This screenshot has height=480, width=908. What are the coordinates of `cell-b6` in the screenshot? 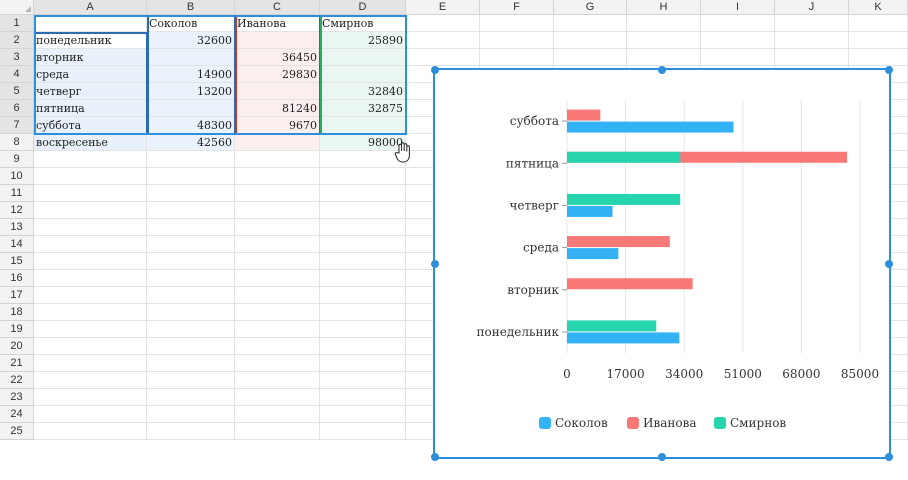 It's located at (191, 108).